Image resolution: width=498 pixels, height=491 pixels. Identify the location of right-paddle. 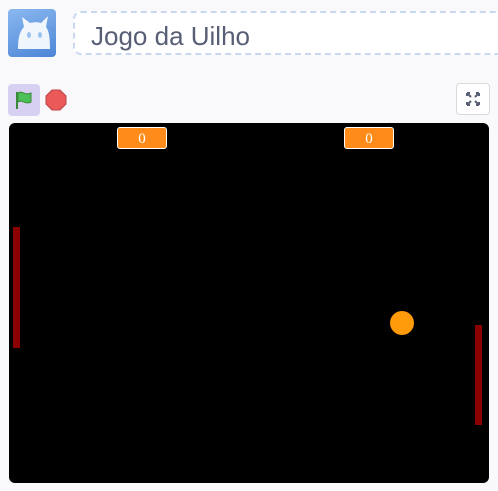
(478, 375).